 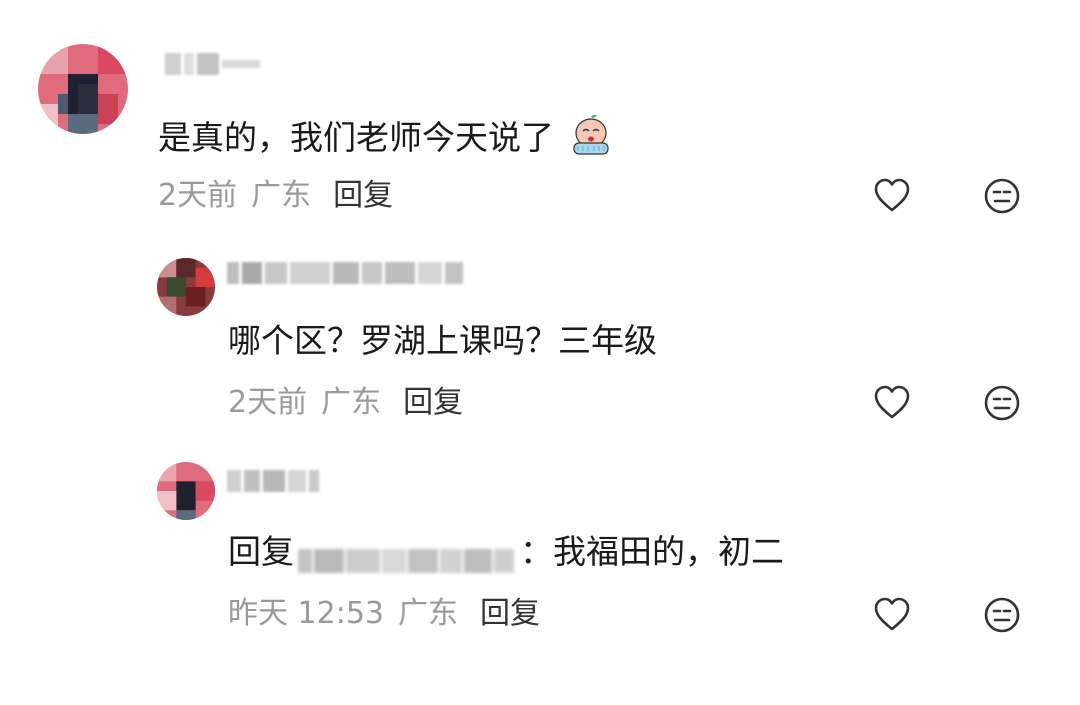 What do you see at coordinates (591, 139) in the screenshot?
I see `crying-peach-emoji-icon` at bounding box center [591, 139].